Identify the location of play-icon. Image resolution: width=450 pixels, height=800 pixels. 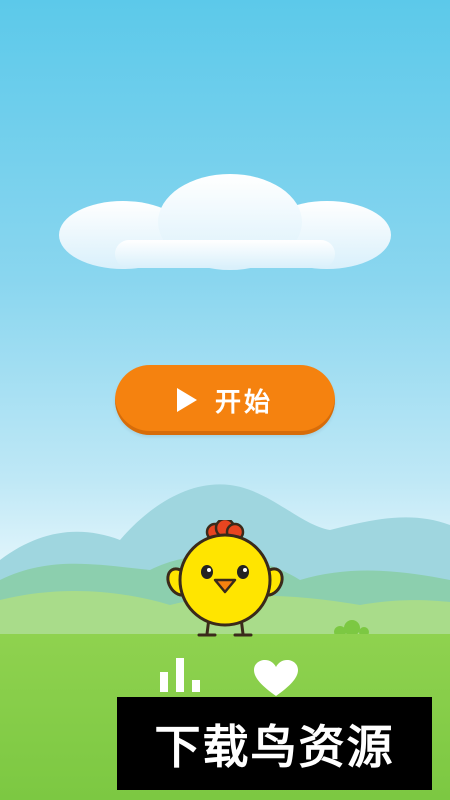
(186, 400).